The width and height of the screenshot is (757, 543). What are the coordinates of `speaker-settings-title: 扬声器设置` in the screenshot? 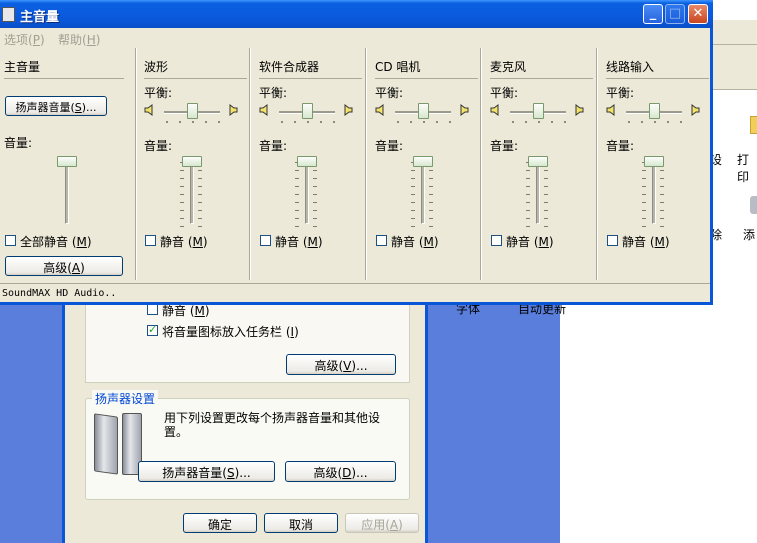 It's located at (125, 398).